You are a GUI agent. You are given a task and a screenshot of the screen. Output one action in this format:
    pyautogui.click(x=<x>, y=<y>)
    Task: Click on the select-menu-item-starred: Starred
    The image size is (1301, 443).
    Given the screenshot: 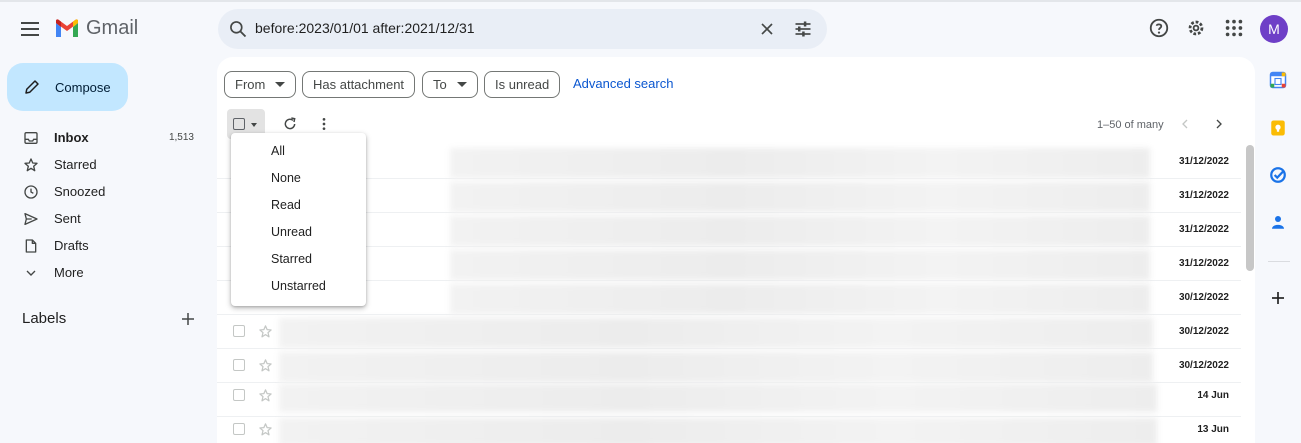 What is the action you would take?
    pyautogui.click(x=298, y=258)
    